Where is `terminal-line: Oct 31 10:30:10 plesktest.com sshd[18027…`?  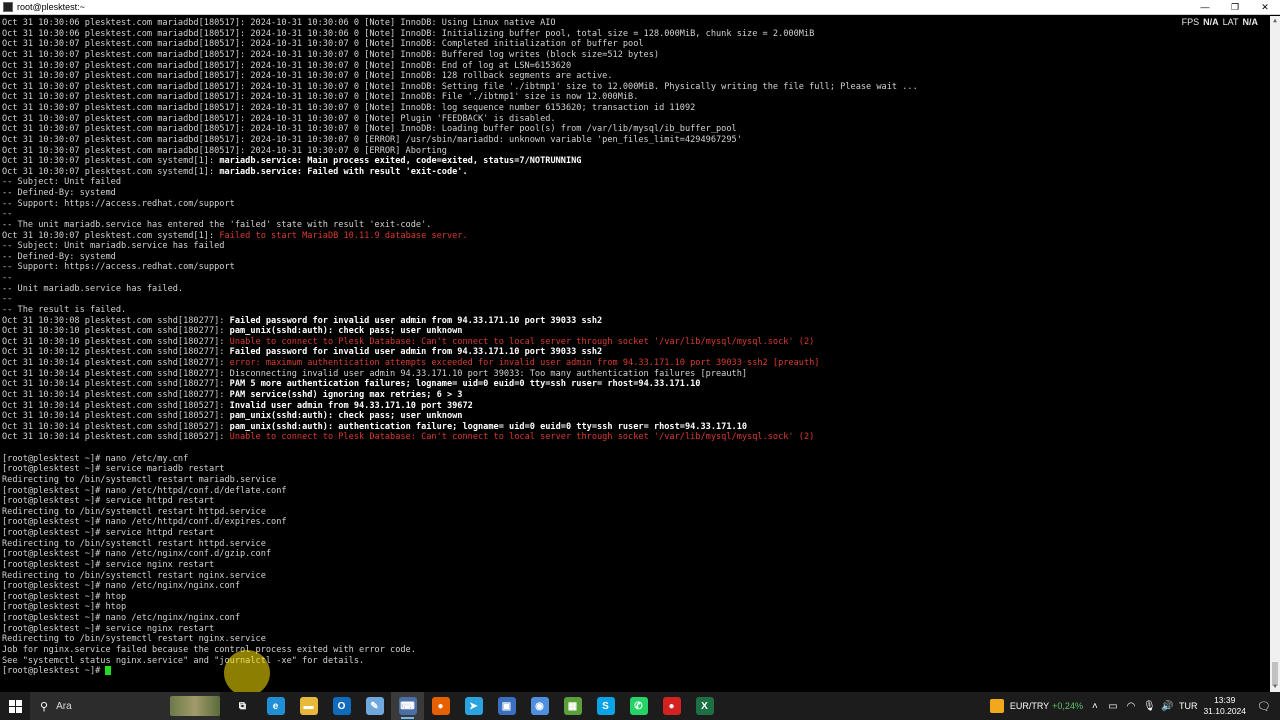
terminal-line: Oct 31 10:30:10 plesktest.com sshd[18027… is located at coordinates (460, 342).